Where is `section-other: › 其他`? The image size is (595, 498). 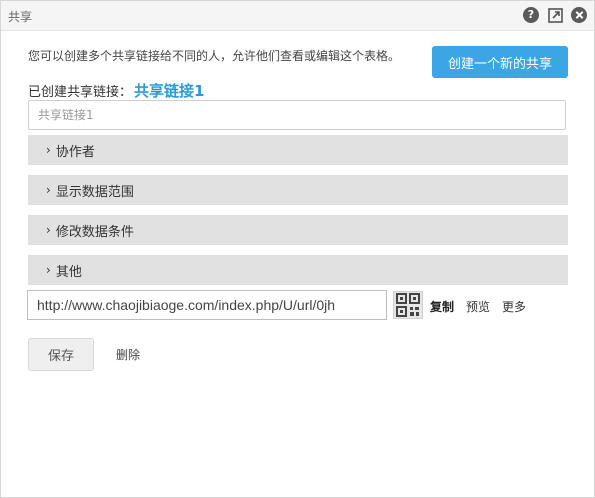 section-other: › 其他 is located at coordinates (298, 270).